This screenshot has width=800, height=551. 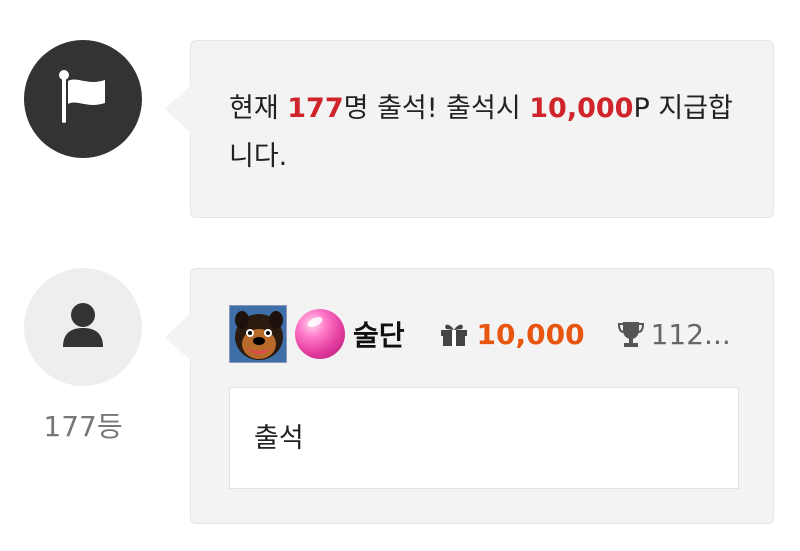 What do you see at coordinates (320, 334) in the screenshot?
I see `level-icon` at bounding box center [320, 334].